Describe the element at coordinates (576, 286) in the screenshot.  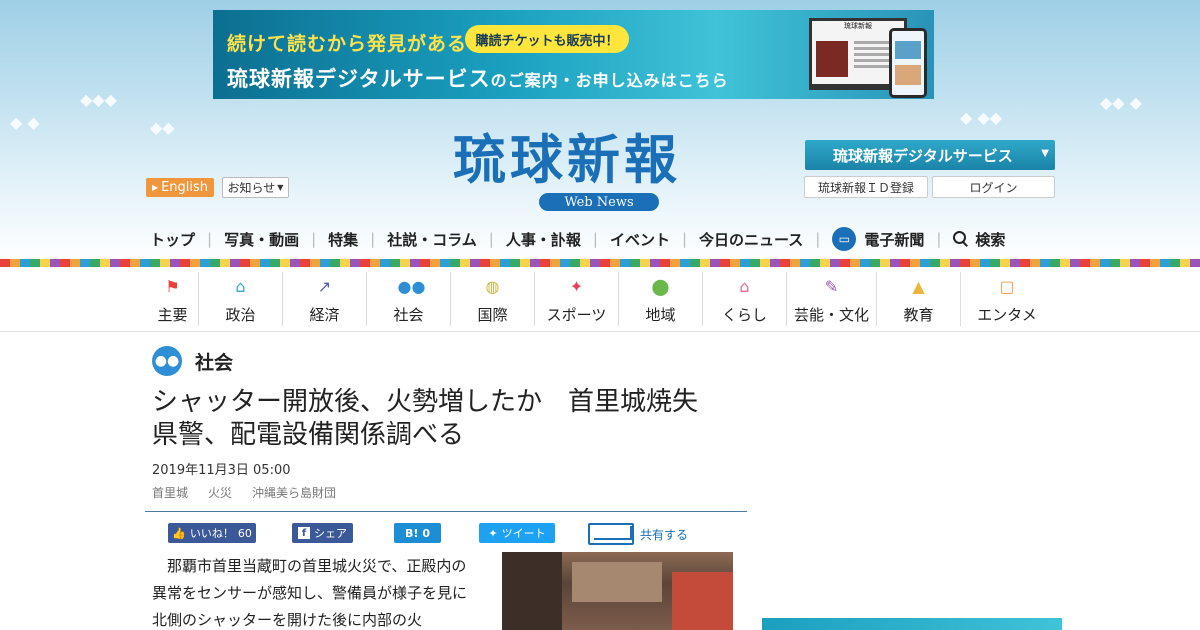
I see `runner-icon: ✦` at that location.